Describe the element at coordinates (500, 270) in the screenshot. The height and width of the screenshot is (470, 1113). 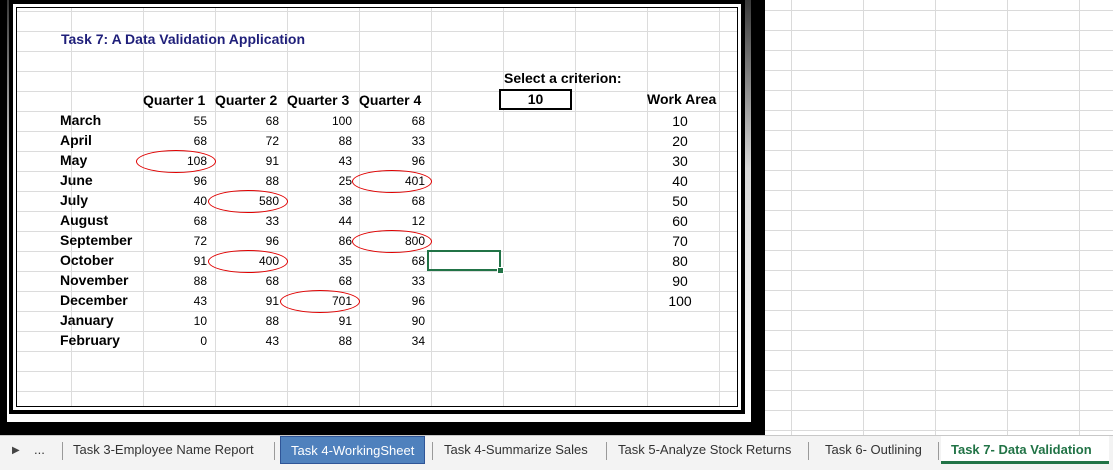
I see `fill-handle` at that location.